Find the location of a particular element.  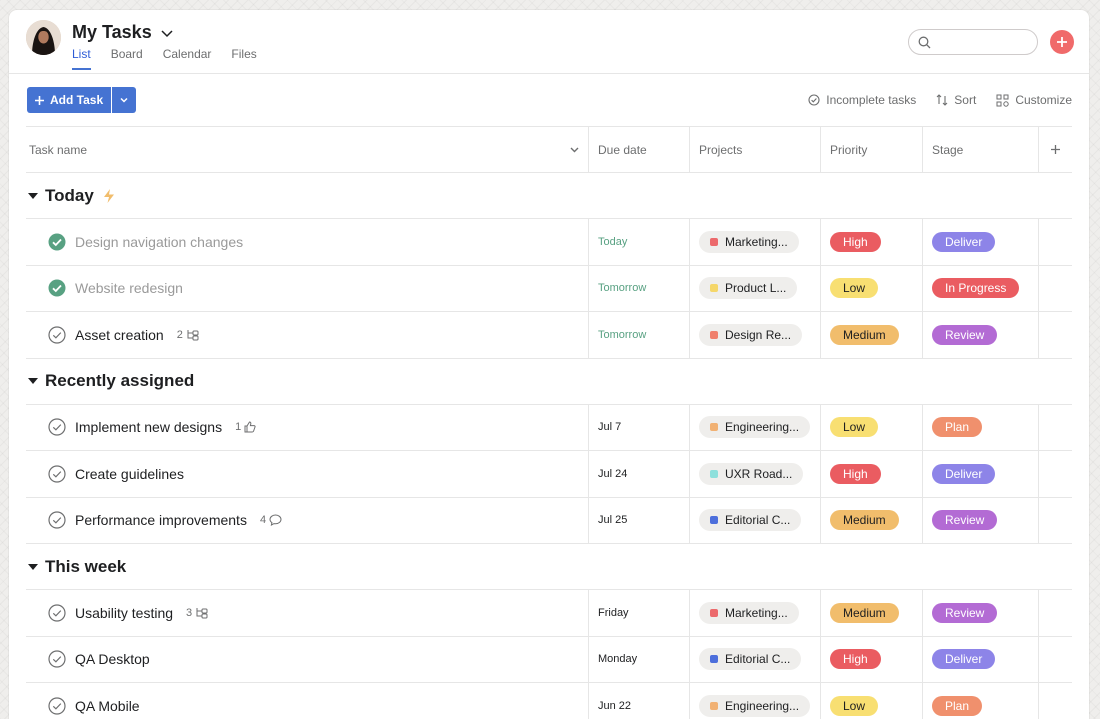

sort-button: Sort is located at coordinates (956, 100).